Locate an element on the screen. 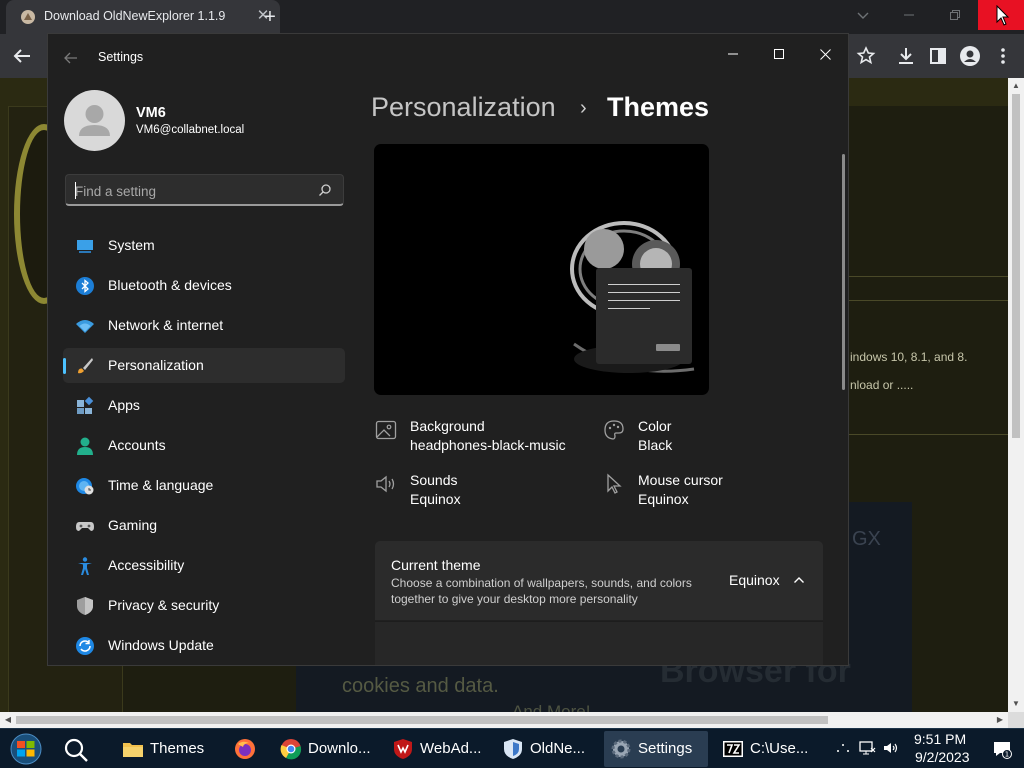 The height and width of the screenshot is (768, 1024). 7zip-icon is located at coordinates (733, 749).